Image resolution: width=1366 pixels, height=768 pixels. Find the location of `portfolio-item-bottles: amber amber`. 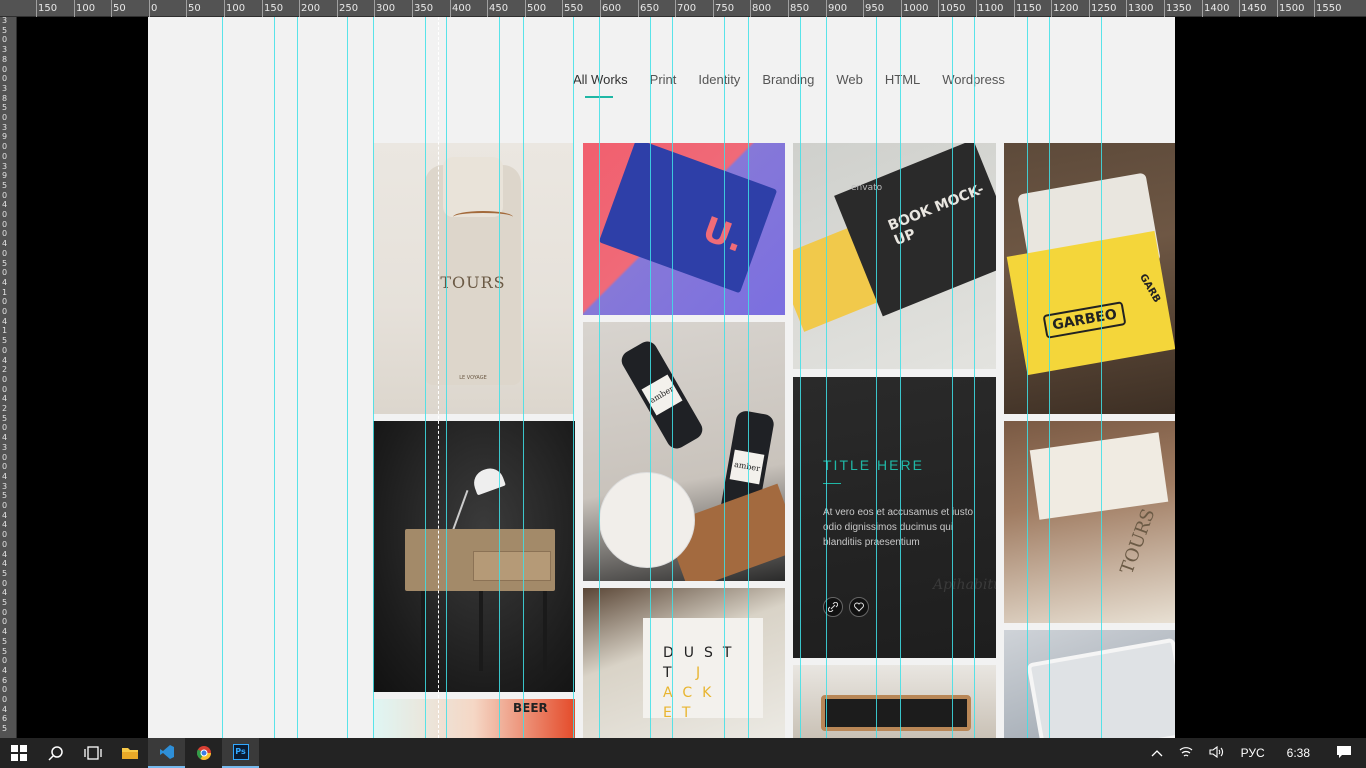

portfolio-item-bottles: amber amber is located at coordinates (684, 451).